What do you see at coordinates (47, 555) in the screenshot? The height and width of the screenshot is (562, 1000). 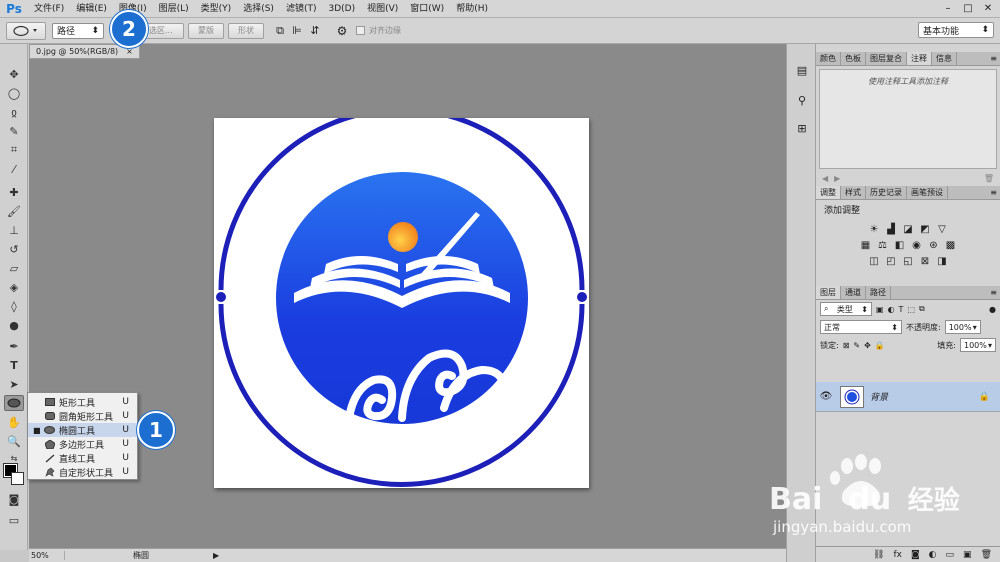 I see `zoom-level: 50%` at bounding box center [47, 555].